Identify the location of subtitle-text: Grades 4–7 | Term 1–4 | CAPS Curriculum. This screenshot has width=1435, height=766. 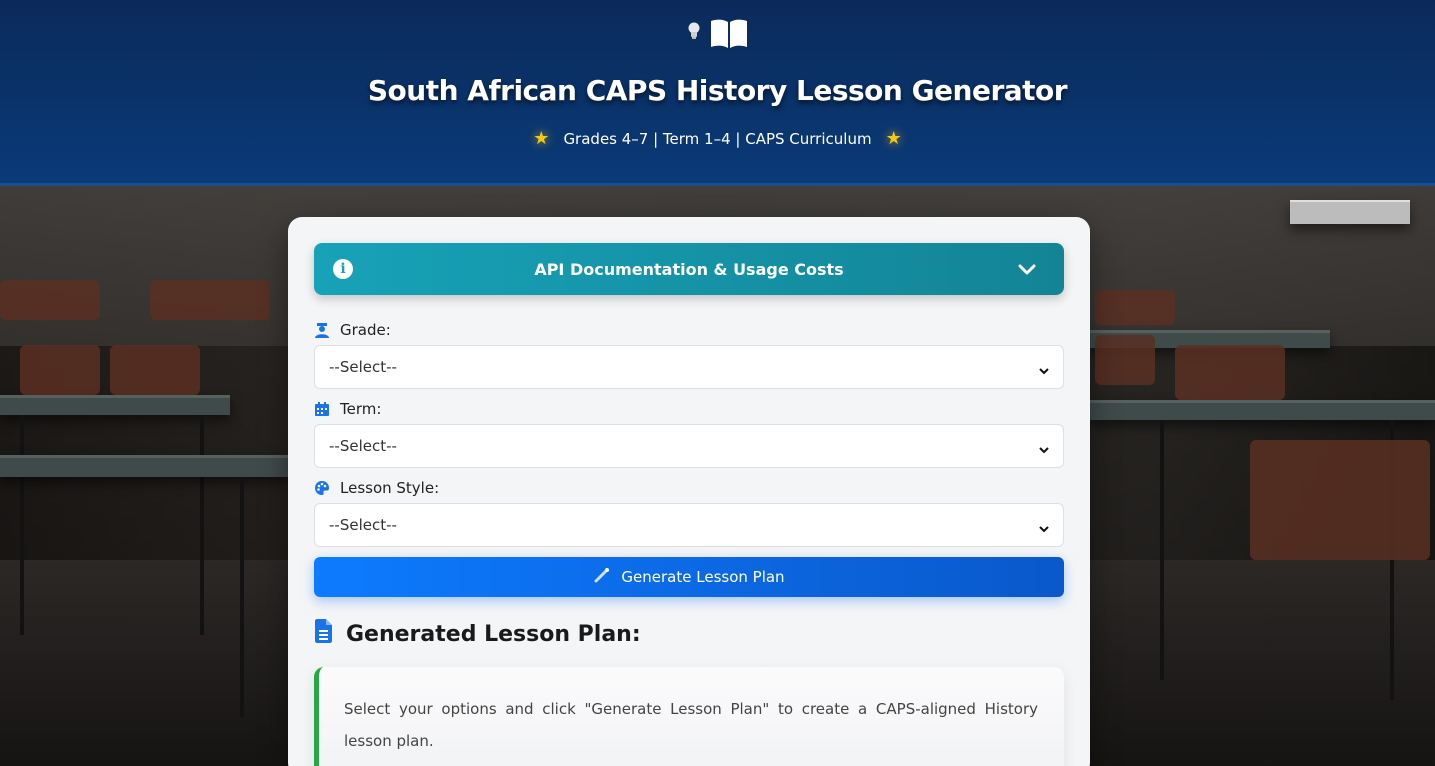
(717, 138).